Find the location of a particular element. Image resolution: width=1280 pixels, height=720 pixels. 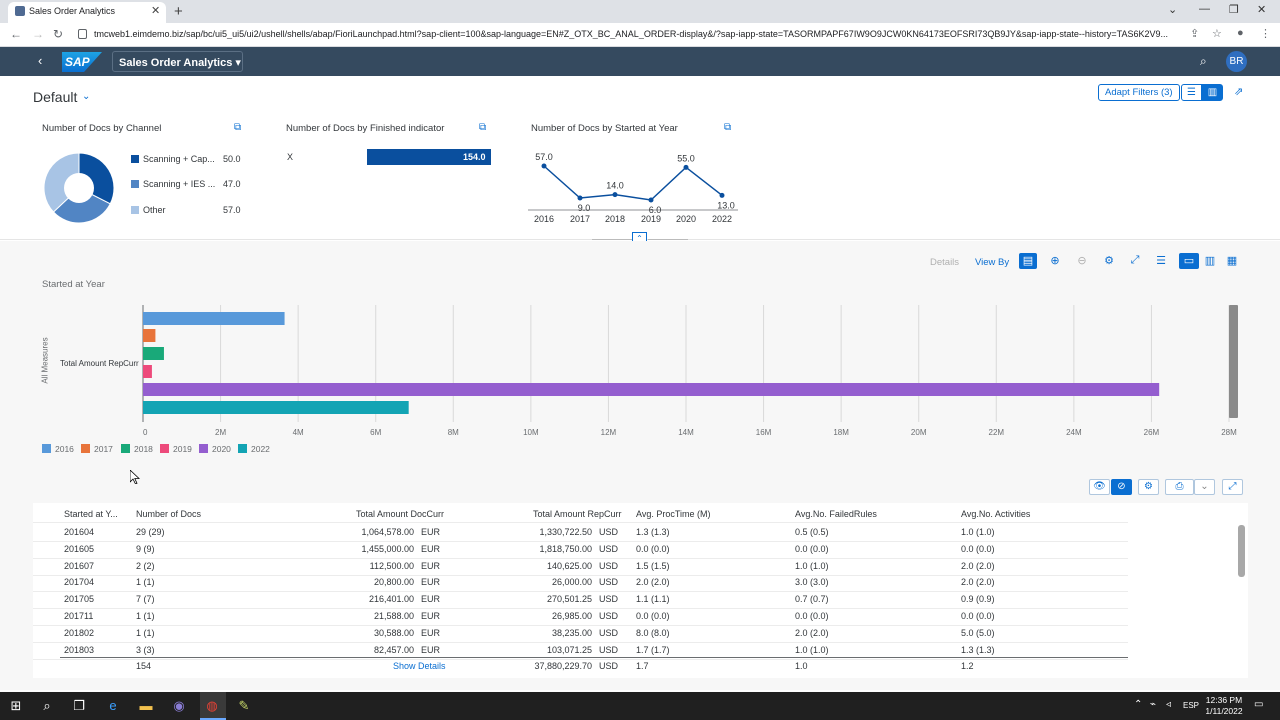

volume-icon: ◃ is located at coordinates (1168, 704).